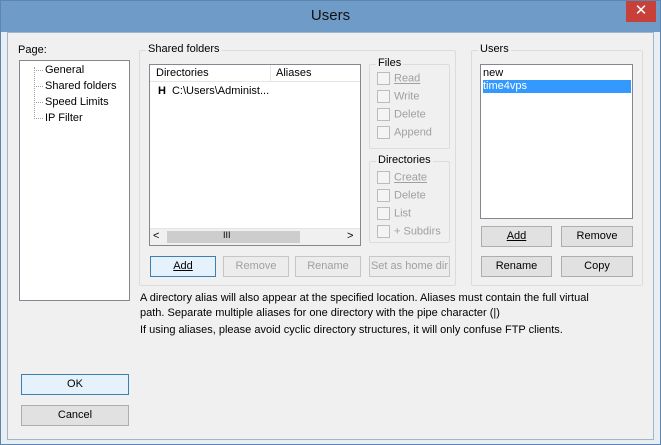 The height and width of the screenshot is (445, 661). Describe the element at coordinates (403, 213) in the screenshot. I see `checkbox-label: List` at that location.